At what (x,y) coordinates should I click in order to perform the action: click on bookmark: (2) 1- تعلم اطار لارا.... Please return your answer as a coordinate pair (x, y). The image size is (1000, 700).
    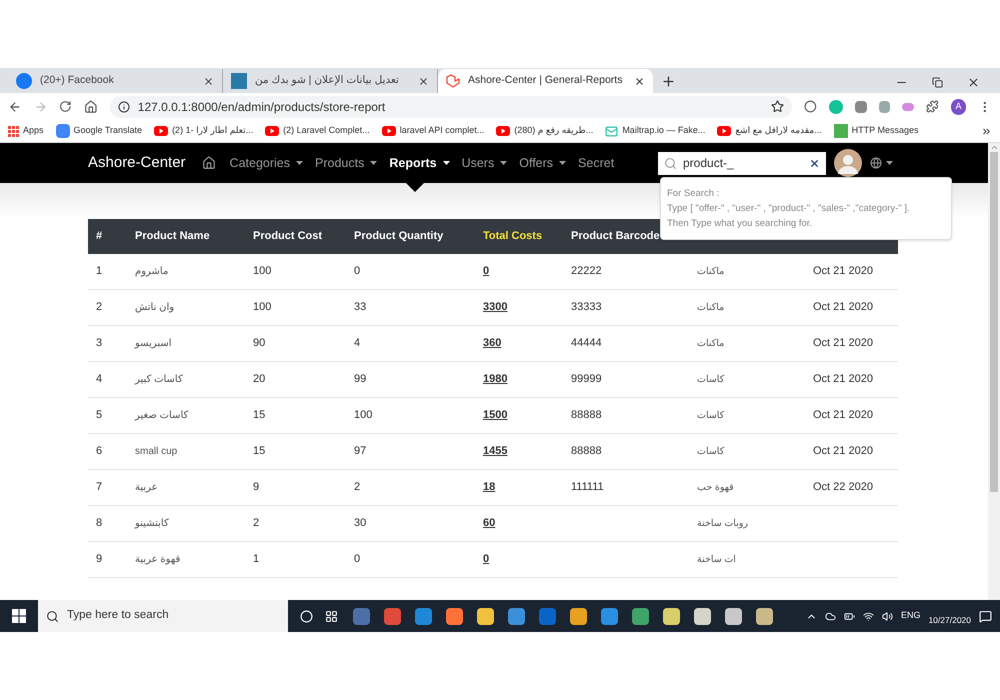
    Looking at the image, I should click on (204, 131).